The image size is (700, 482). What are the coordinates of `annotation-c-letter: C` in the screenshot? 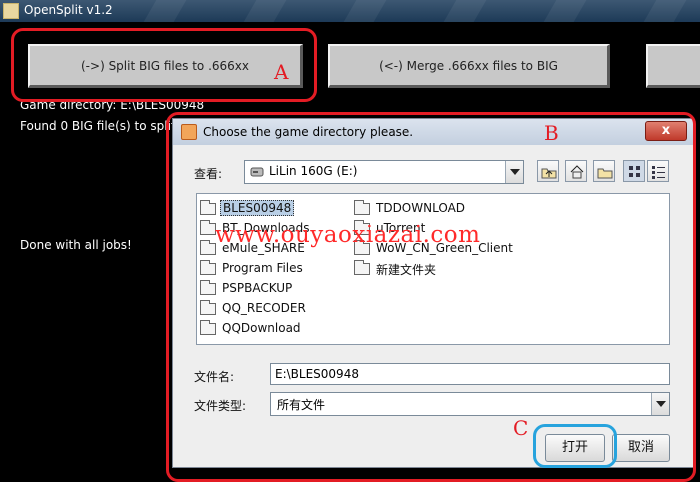 It's located at (521, 428).